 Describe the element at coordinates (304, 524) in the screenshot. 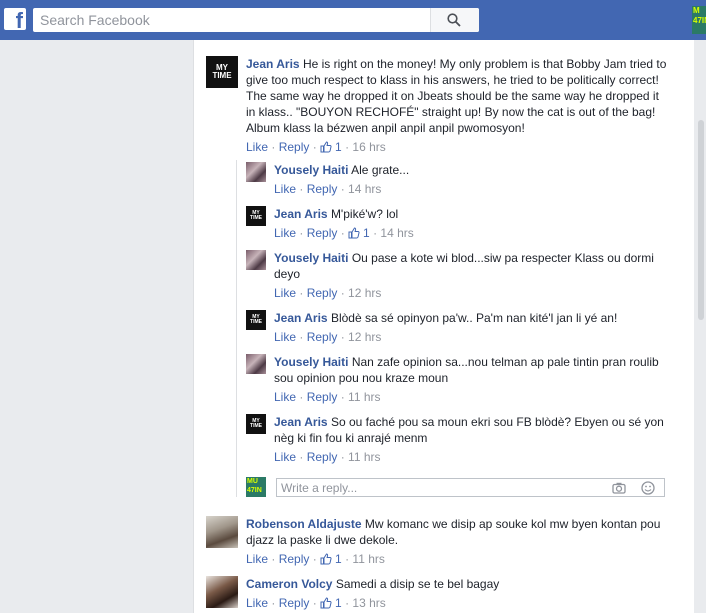

I see `comment-author: Robenson Aldajuste` at that location.